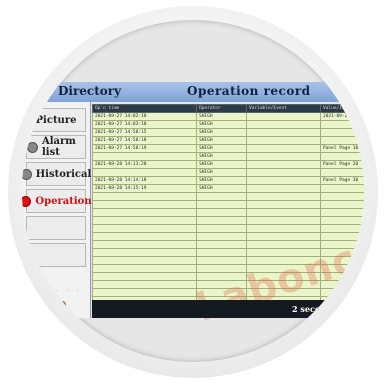 The width and height of the screenshot is (385, 383). I want to click on sidebar-item-historical: Historical, so click(56, 174).